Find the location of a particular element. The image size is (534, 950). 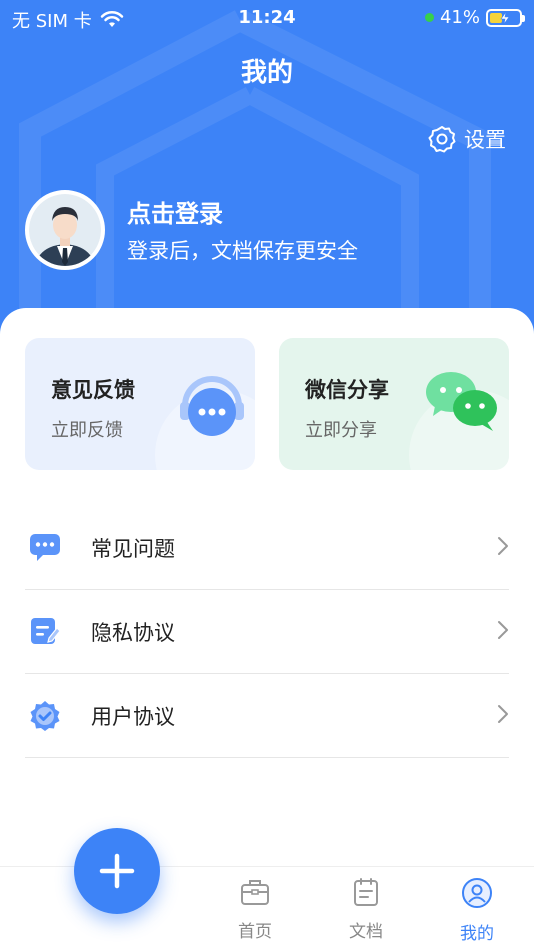

battery-info: 41% is located at coordinates (474, 17).